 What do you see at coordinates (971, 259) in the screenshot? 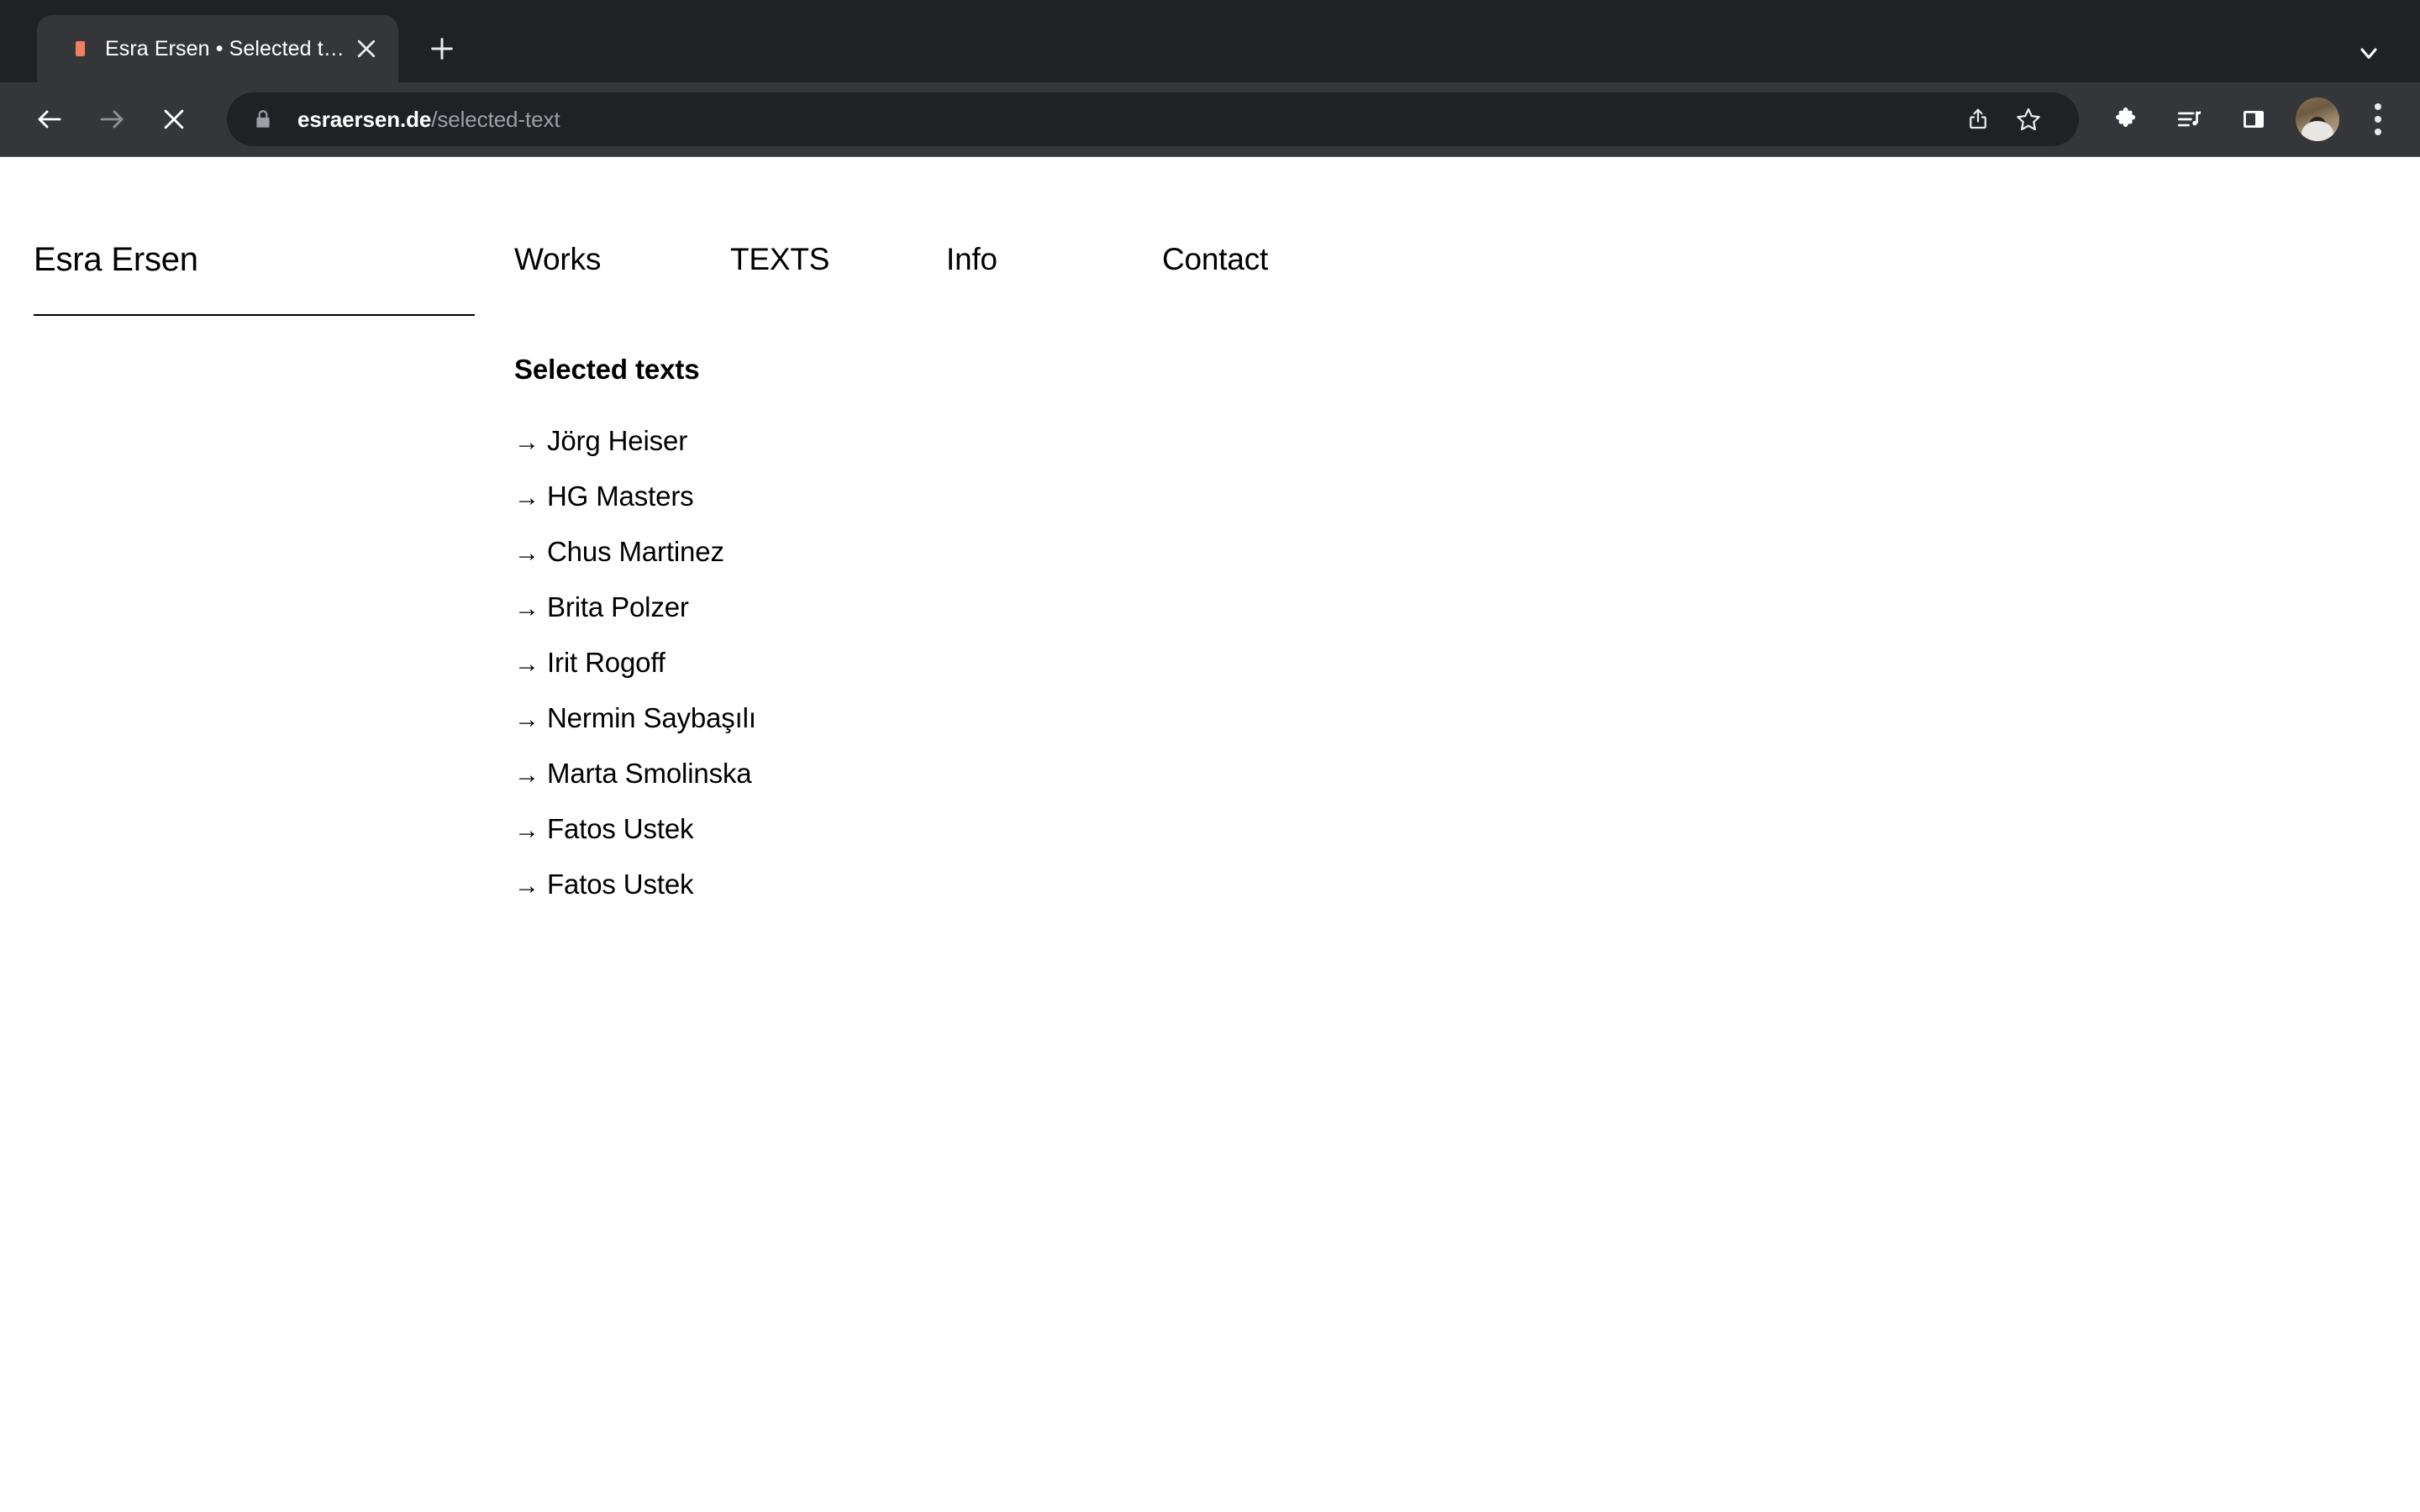
I see `nav-item-info: Info` at bounding box center [971, 259].